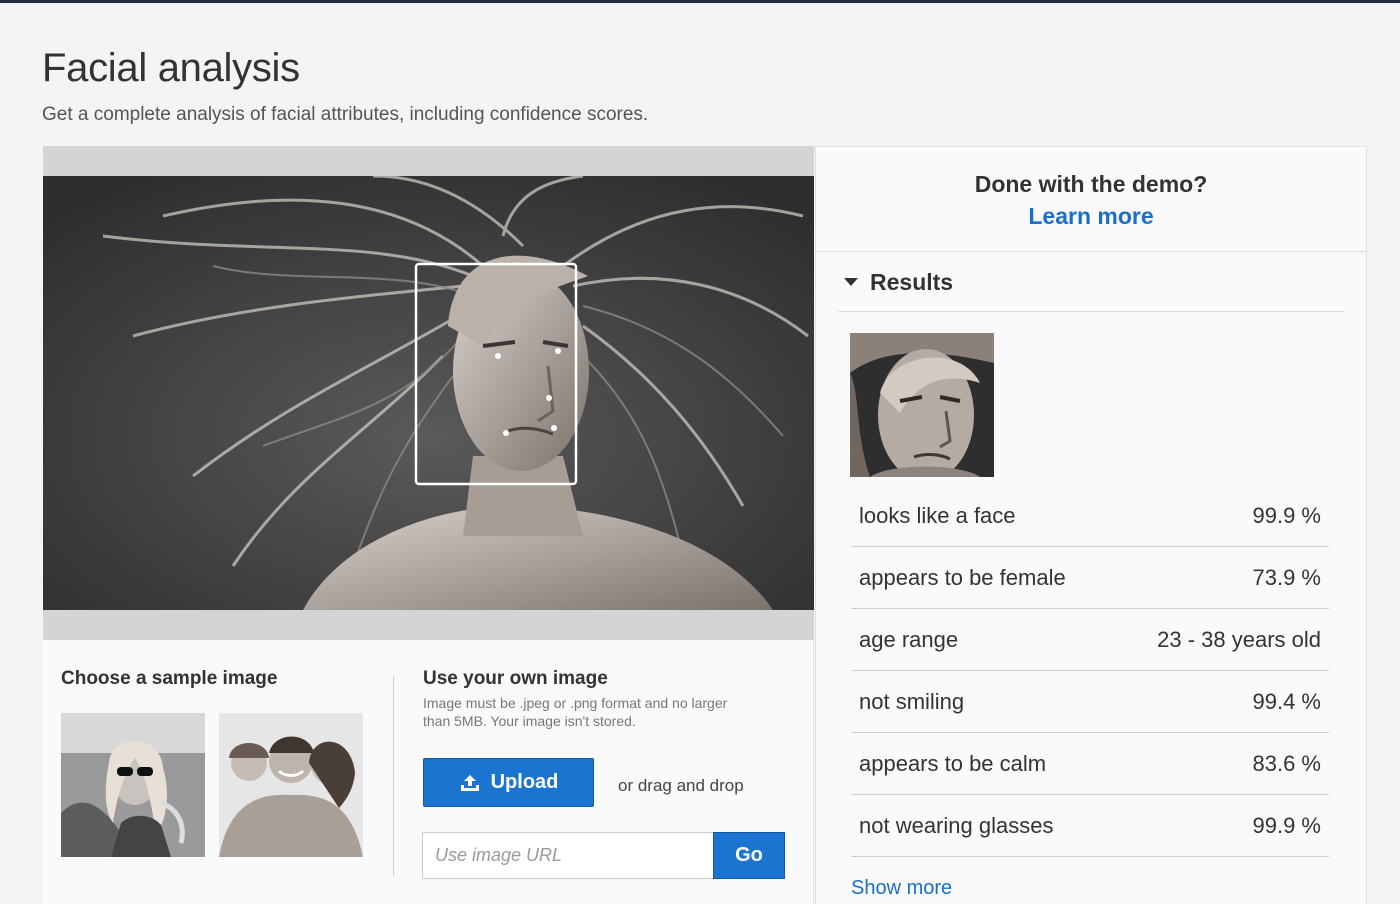 The image size is (1400, 904). Describe the element at coordinates (1090, 826) in the screenshot. I see `result-row: not wearing glasses 99.9 %` at that location.